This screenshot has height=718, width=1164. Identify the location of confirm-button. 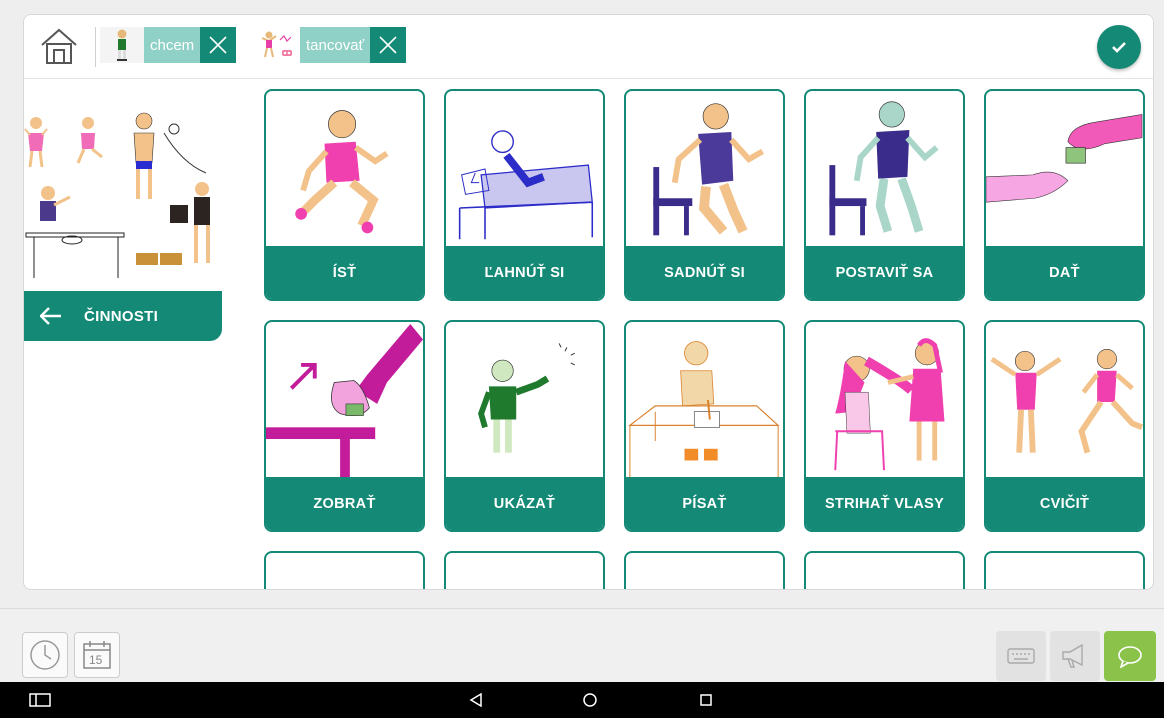
(1119, 47).